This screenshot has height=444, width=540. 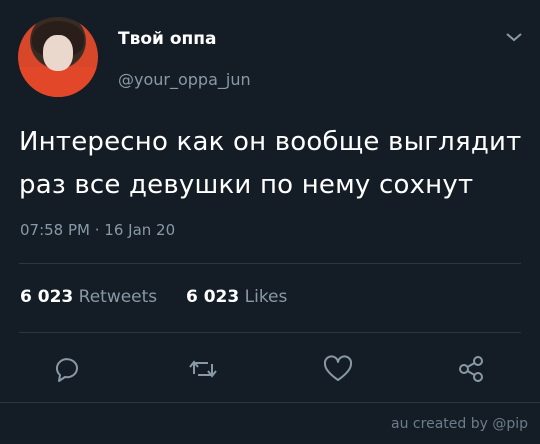 What do you see at coordinates (270, 263) in the screenshot?
I see `divider-top` at bounding box center [270, 263].